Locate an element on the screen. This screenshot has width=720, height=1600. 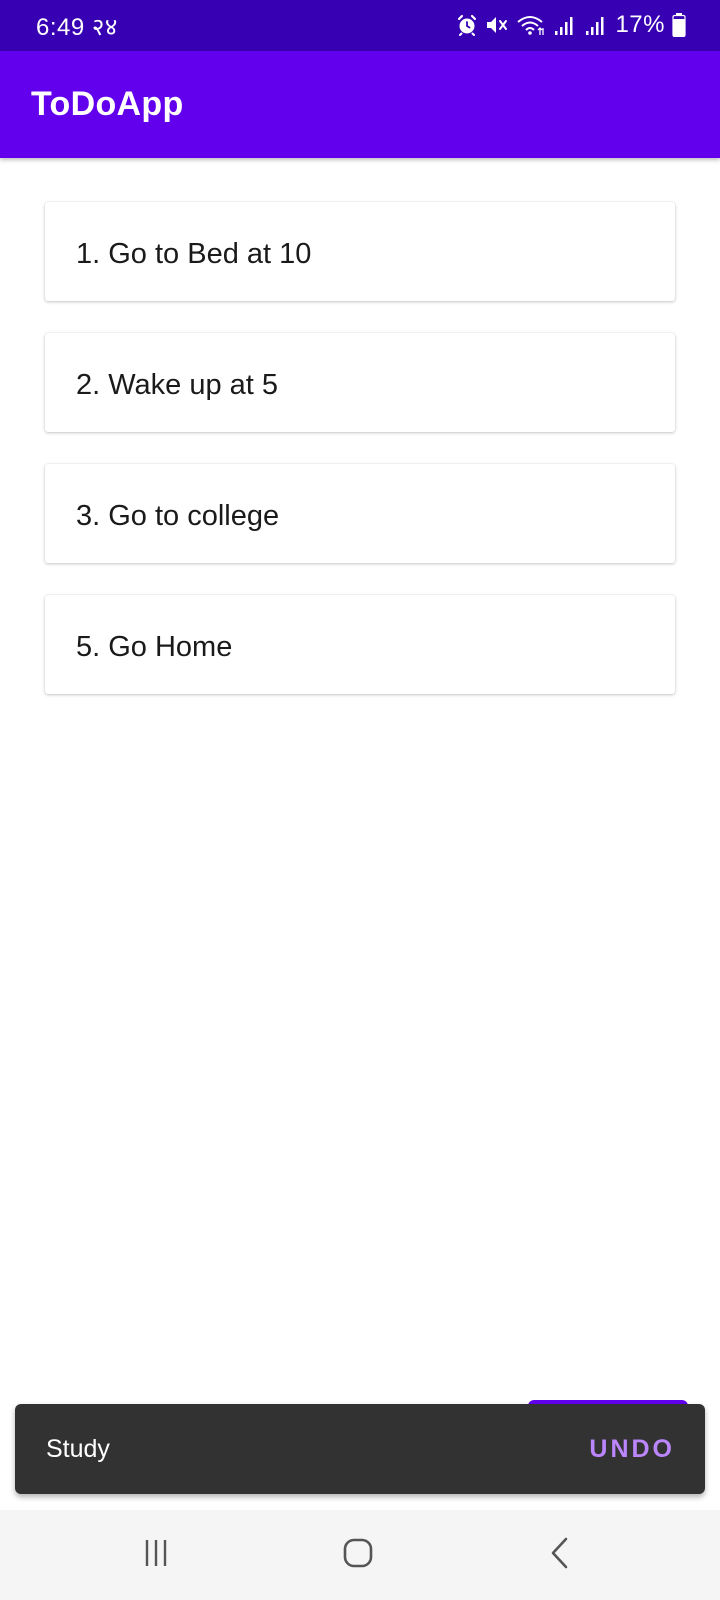
app-bar: ToDoApp is located at coordinates (360, 104).